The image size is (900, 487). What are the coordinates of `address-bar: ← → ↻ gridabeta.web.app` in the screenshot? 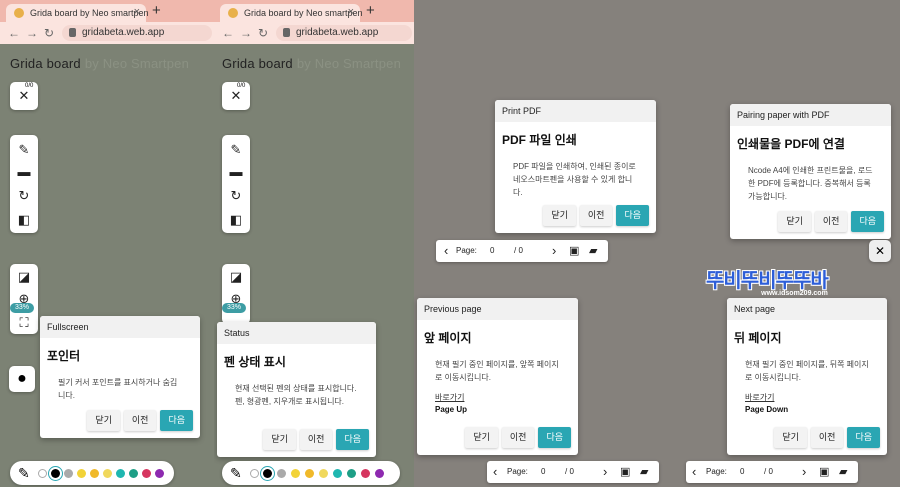 It's located at (314, 33).